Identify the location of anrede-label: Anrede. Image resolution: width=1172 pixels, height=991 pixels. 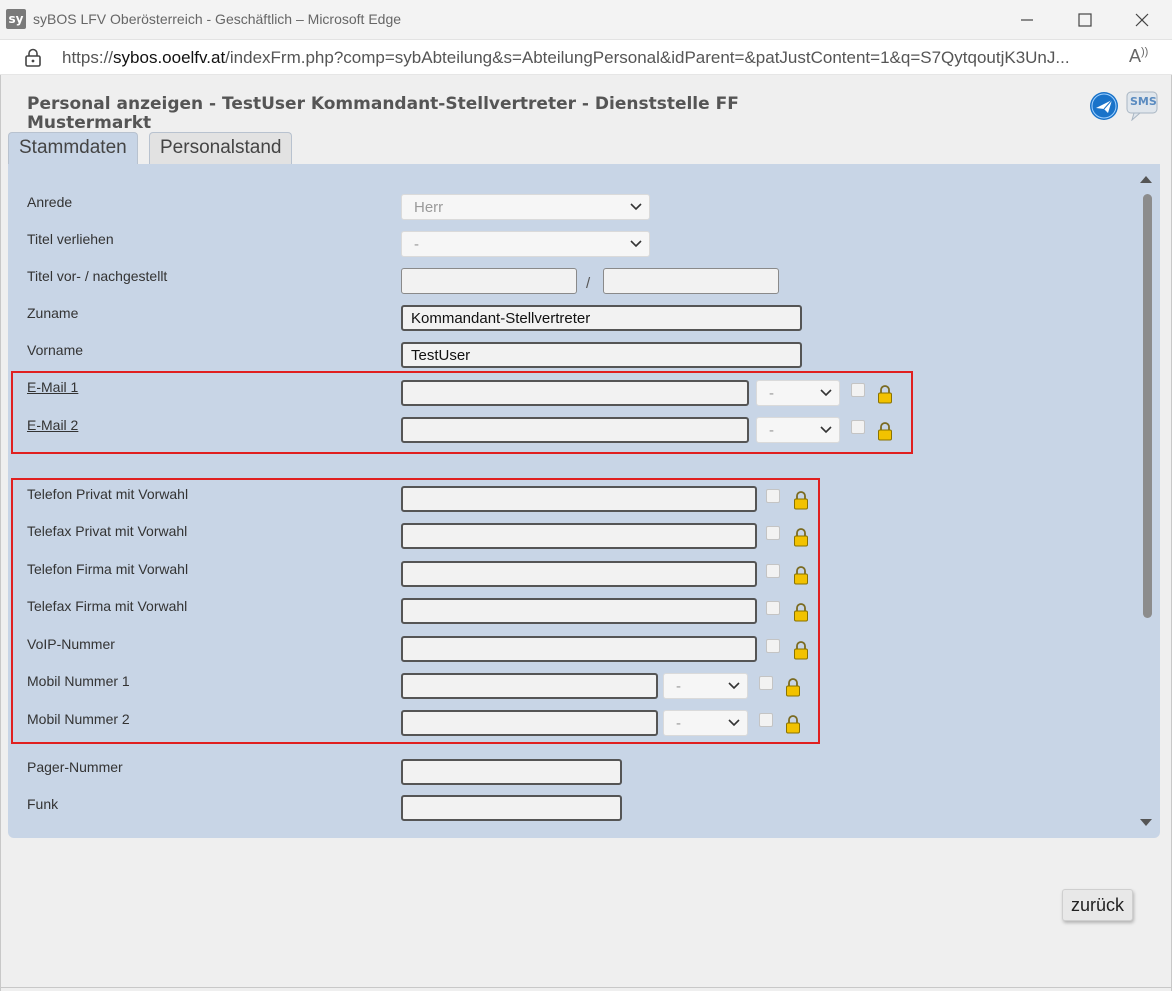
(50, 202).